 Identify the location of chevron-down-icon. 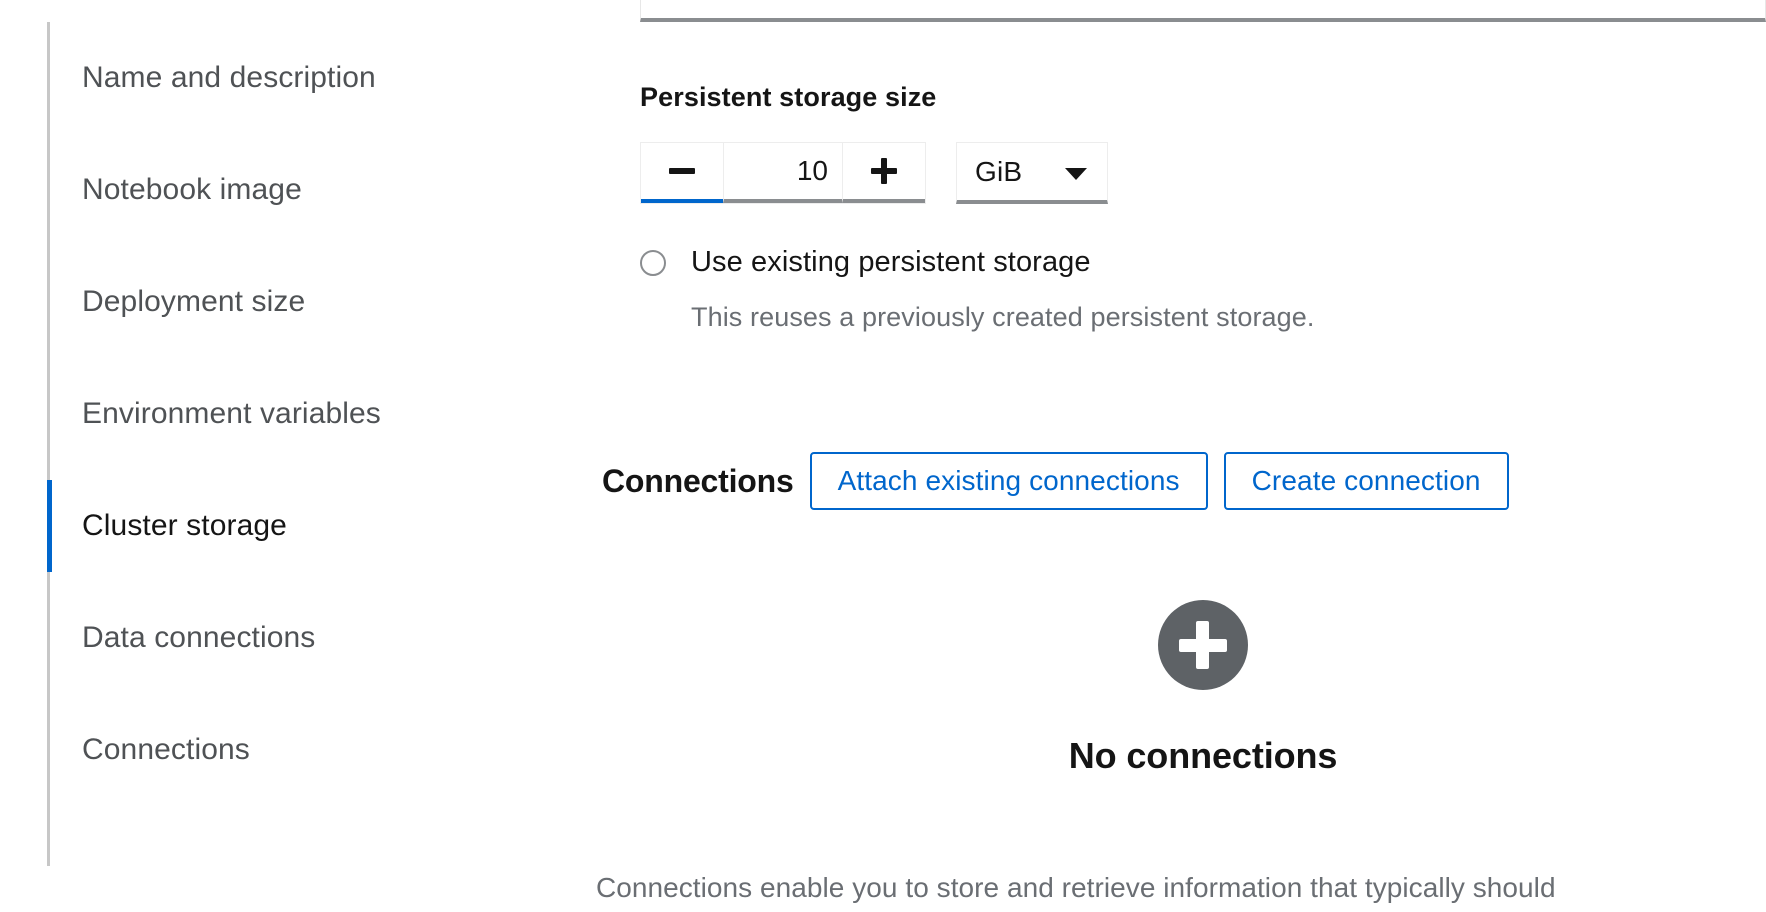
(1076, 173).